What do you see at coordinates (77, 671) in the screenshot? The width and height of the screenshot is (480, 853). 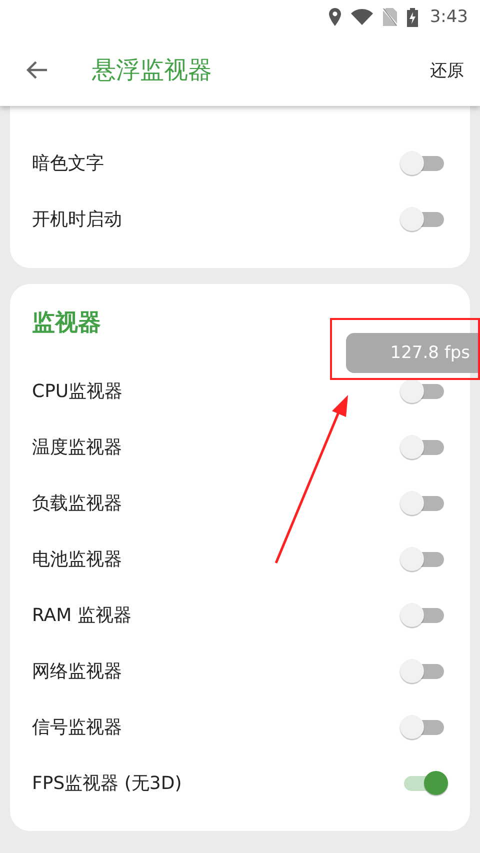 I see `setting-label: 网络监视器` at bounding box center [77, 671].